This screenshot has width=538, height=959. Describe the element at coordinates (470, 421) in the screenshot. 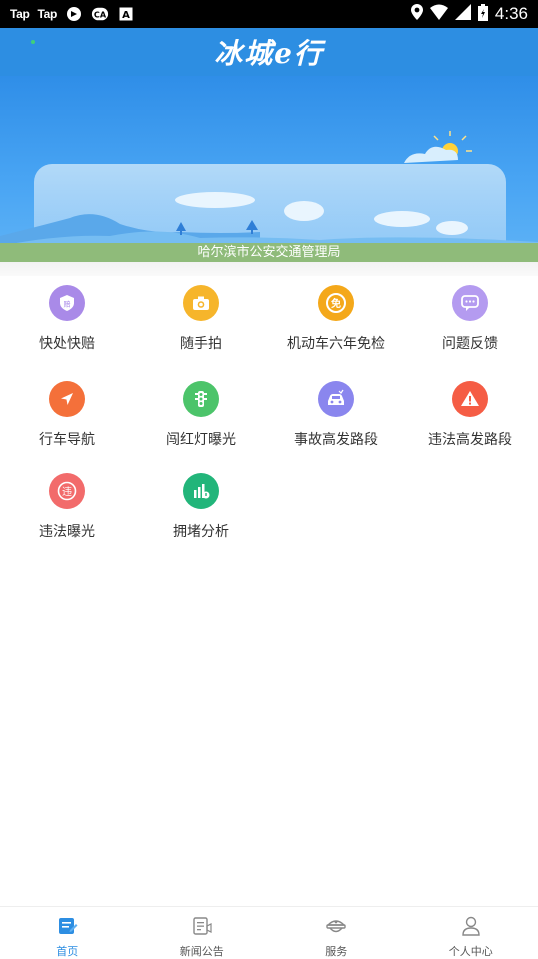

I see `service-violation-hotspot: 违法高发路段` at that location.